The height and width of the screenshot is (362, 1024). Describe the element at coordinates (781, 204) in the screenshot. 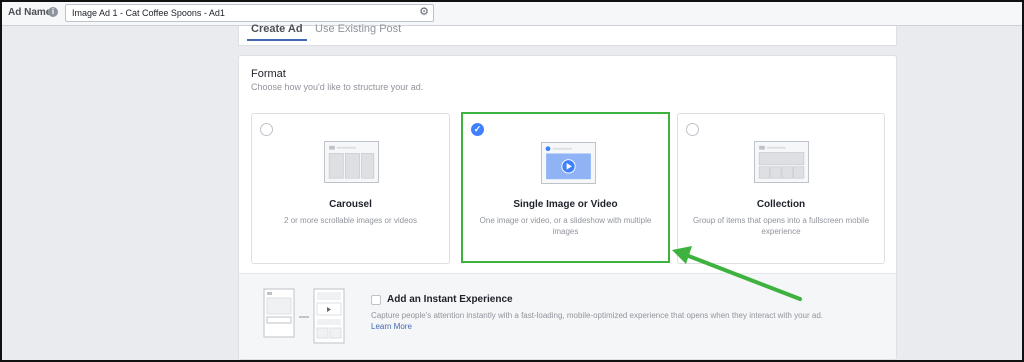

I see `format-option-label: Collection` at that location.